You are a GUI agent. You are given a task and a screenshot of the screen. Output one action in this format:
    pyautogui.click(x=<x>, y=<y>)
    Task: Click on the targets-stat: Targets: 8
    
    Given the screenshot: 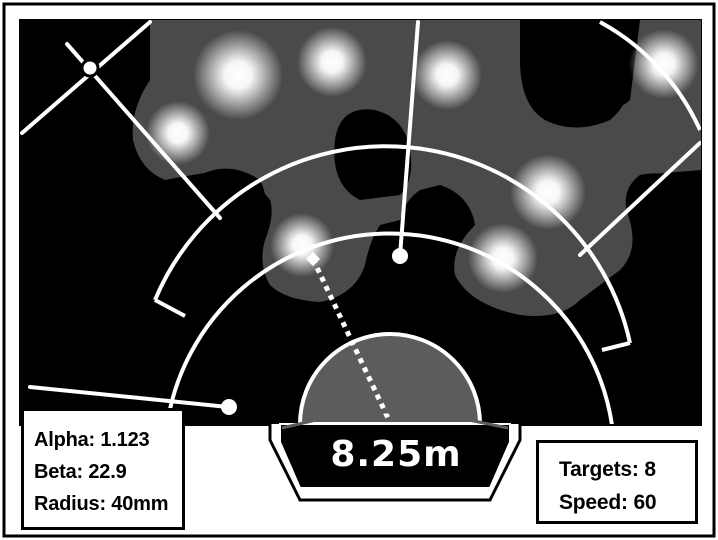 What is the action you would take?
    pyautogui.click(x=607, y=469)
    